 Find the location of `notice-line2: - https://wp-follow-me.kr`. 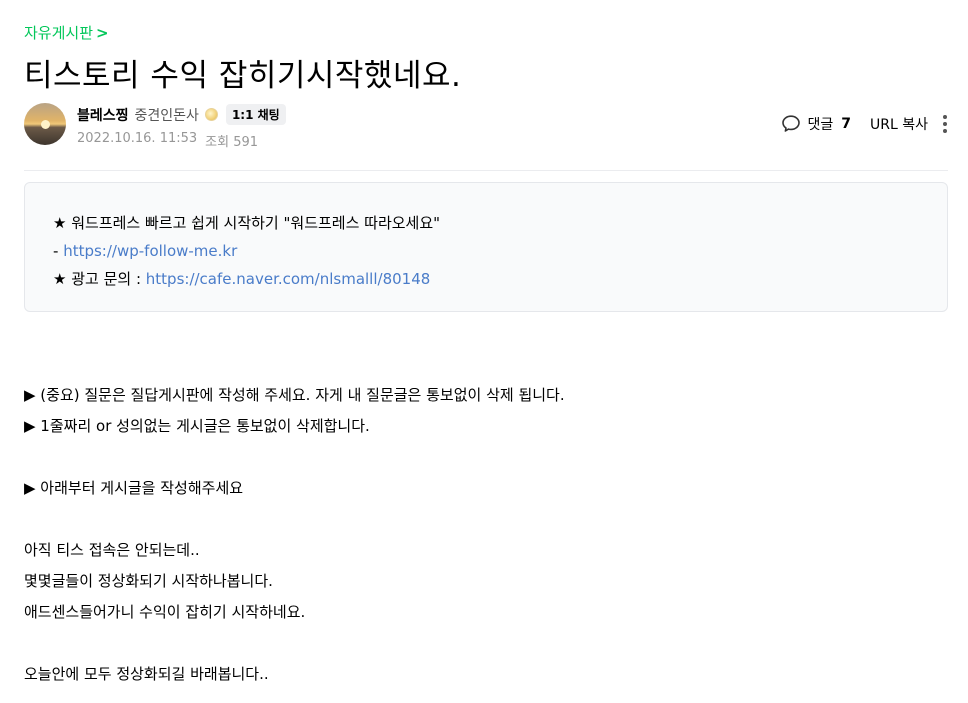

notice-line2: - https://wp-follow-me.kr is located at coordinates (486, 251).